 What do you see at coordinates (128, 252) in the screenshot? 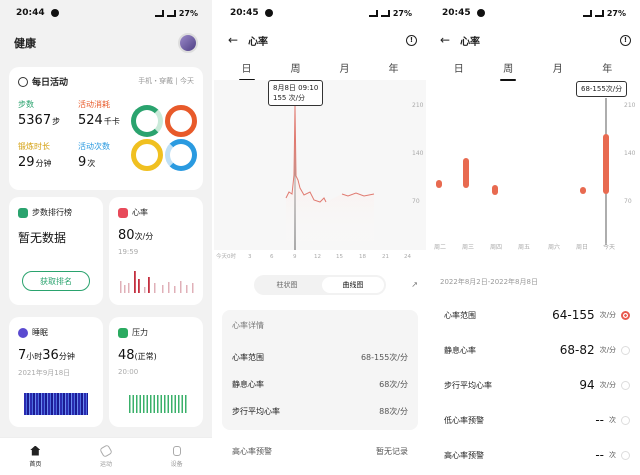
I see `heart-time: 19:59` at bounding box center [128, 252].